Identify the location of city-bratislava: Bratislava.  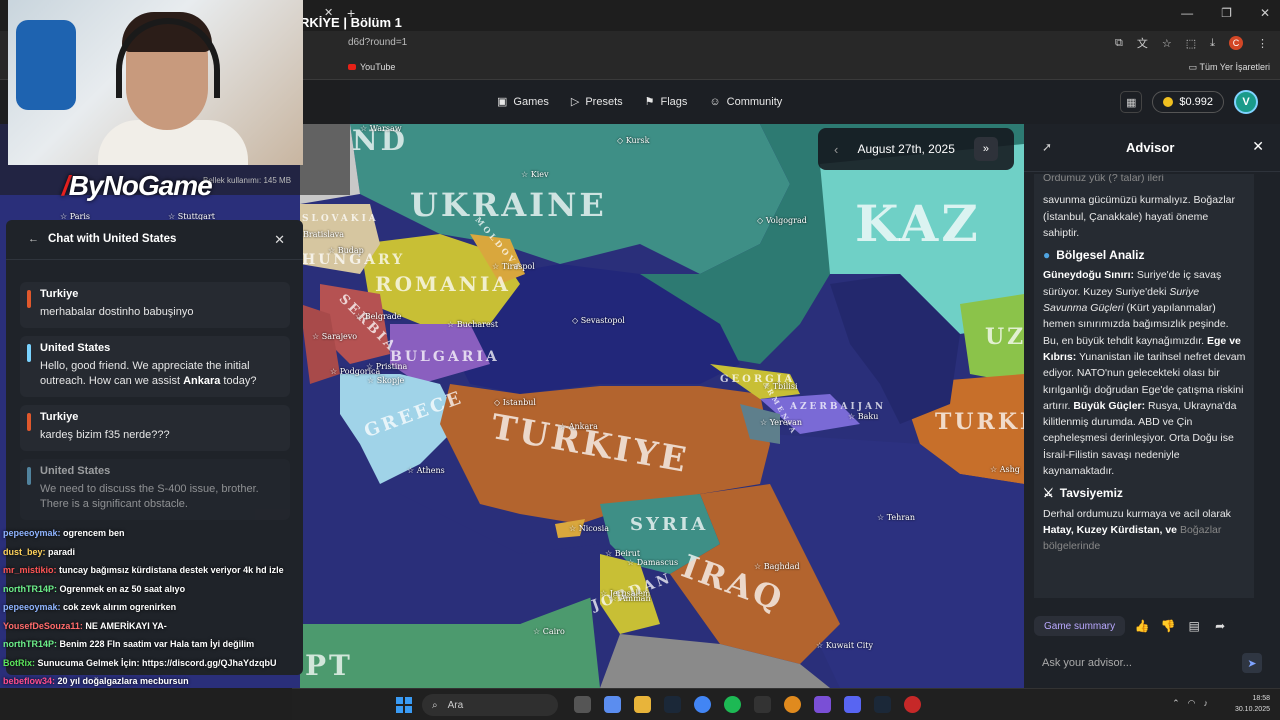
(323, 234).